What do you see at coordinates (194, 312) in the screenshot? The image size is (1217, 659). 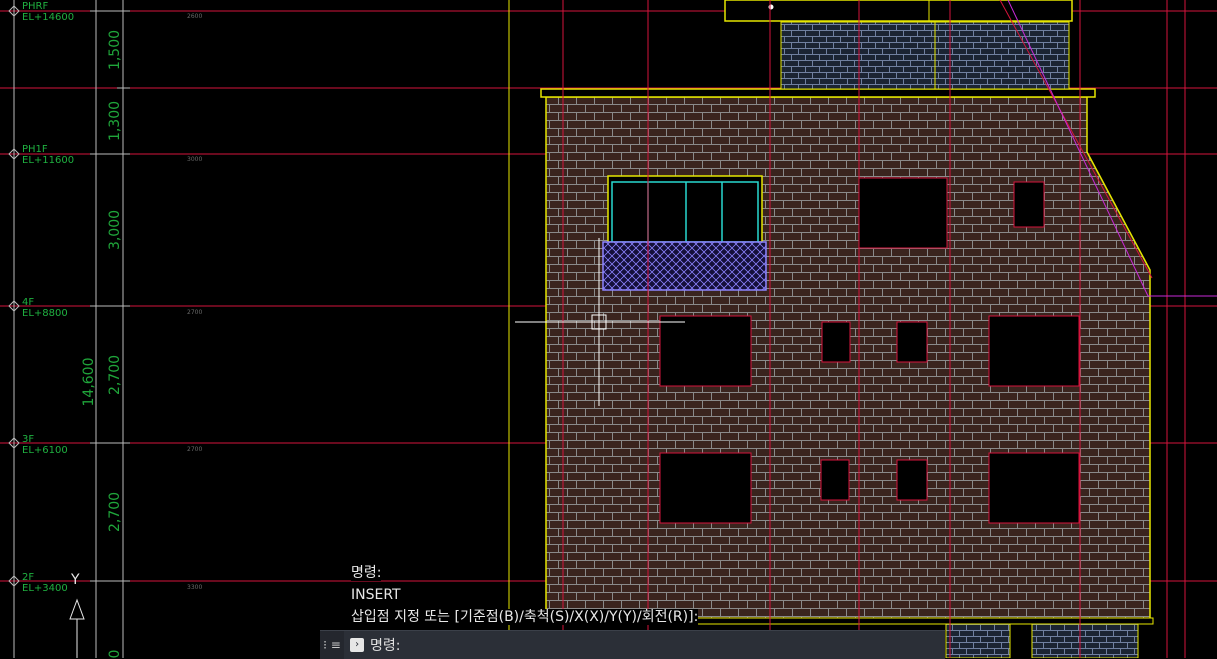 I see `small-label-3: 2700` at bounding box center [194, 312].